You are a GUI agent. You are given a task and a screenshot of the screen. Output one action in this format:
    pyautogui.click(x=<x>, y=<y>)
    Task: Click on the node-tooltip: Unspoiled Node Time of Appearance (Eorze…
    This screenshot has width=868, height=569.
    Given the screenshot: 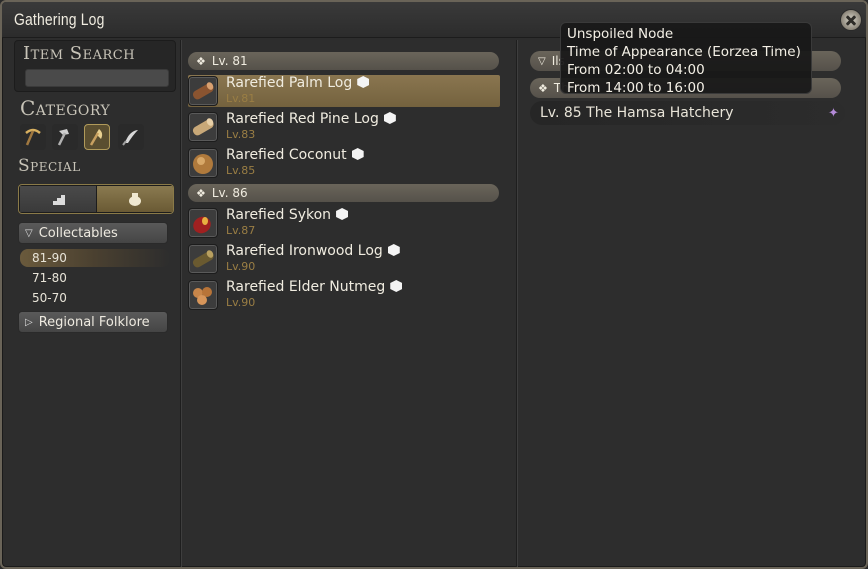 What is the action you would take?
    pyautogui.click(x=686, y=59)
    